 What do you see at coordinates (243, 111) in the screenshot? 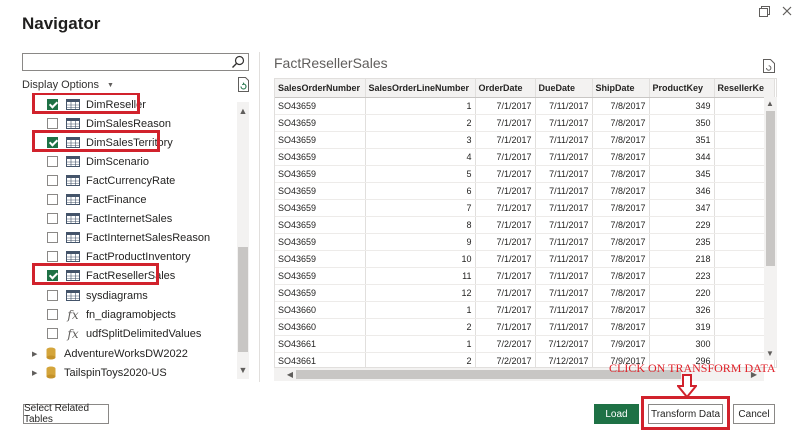
I see `scroll-up-icon: ▲` at bounding box center [243, 111].